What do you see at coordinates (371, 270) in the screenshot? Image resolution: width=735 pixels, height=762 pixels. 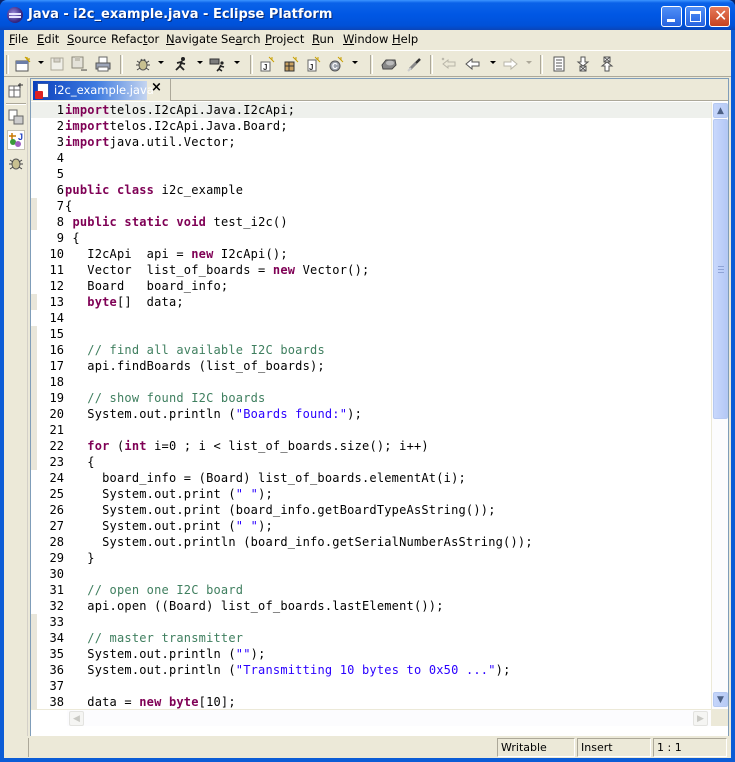 I see `code-line: 11 Vector list_of_boards = new Vector();` at bounding box center [371, 270].